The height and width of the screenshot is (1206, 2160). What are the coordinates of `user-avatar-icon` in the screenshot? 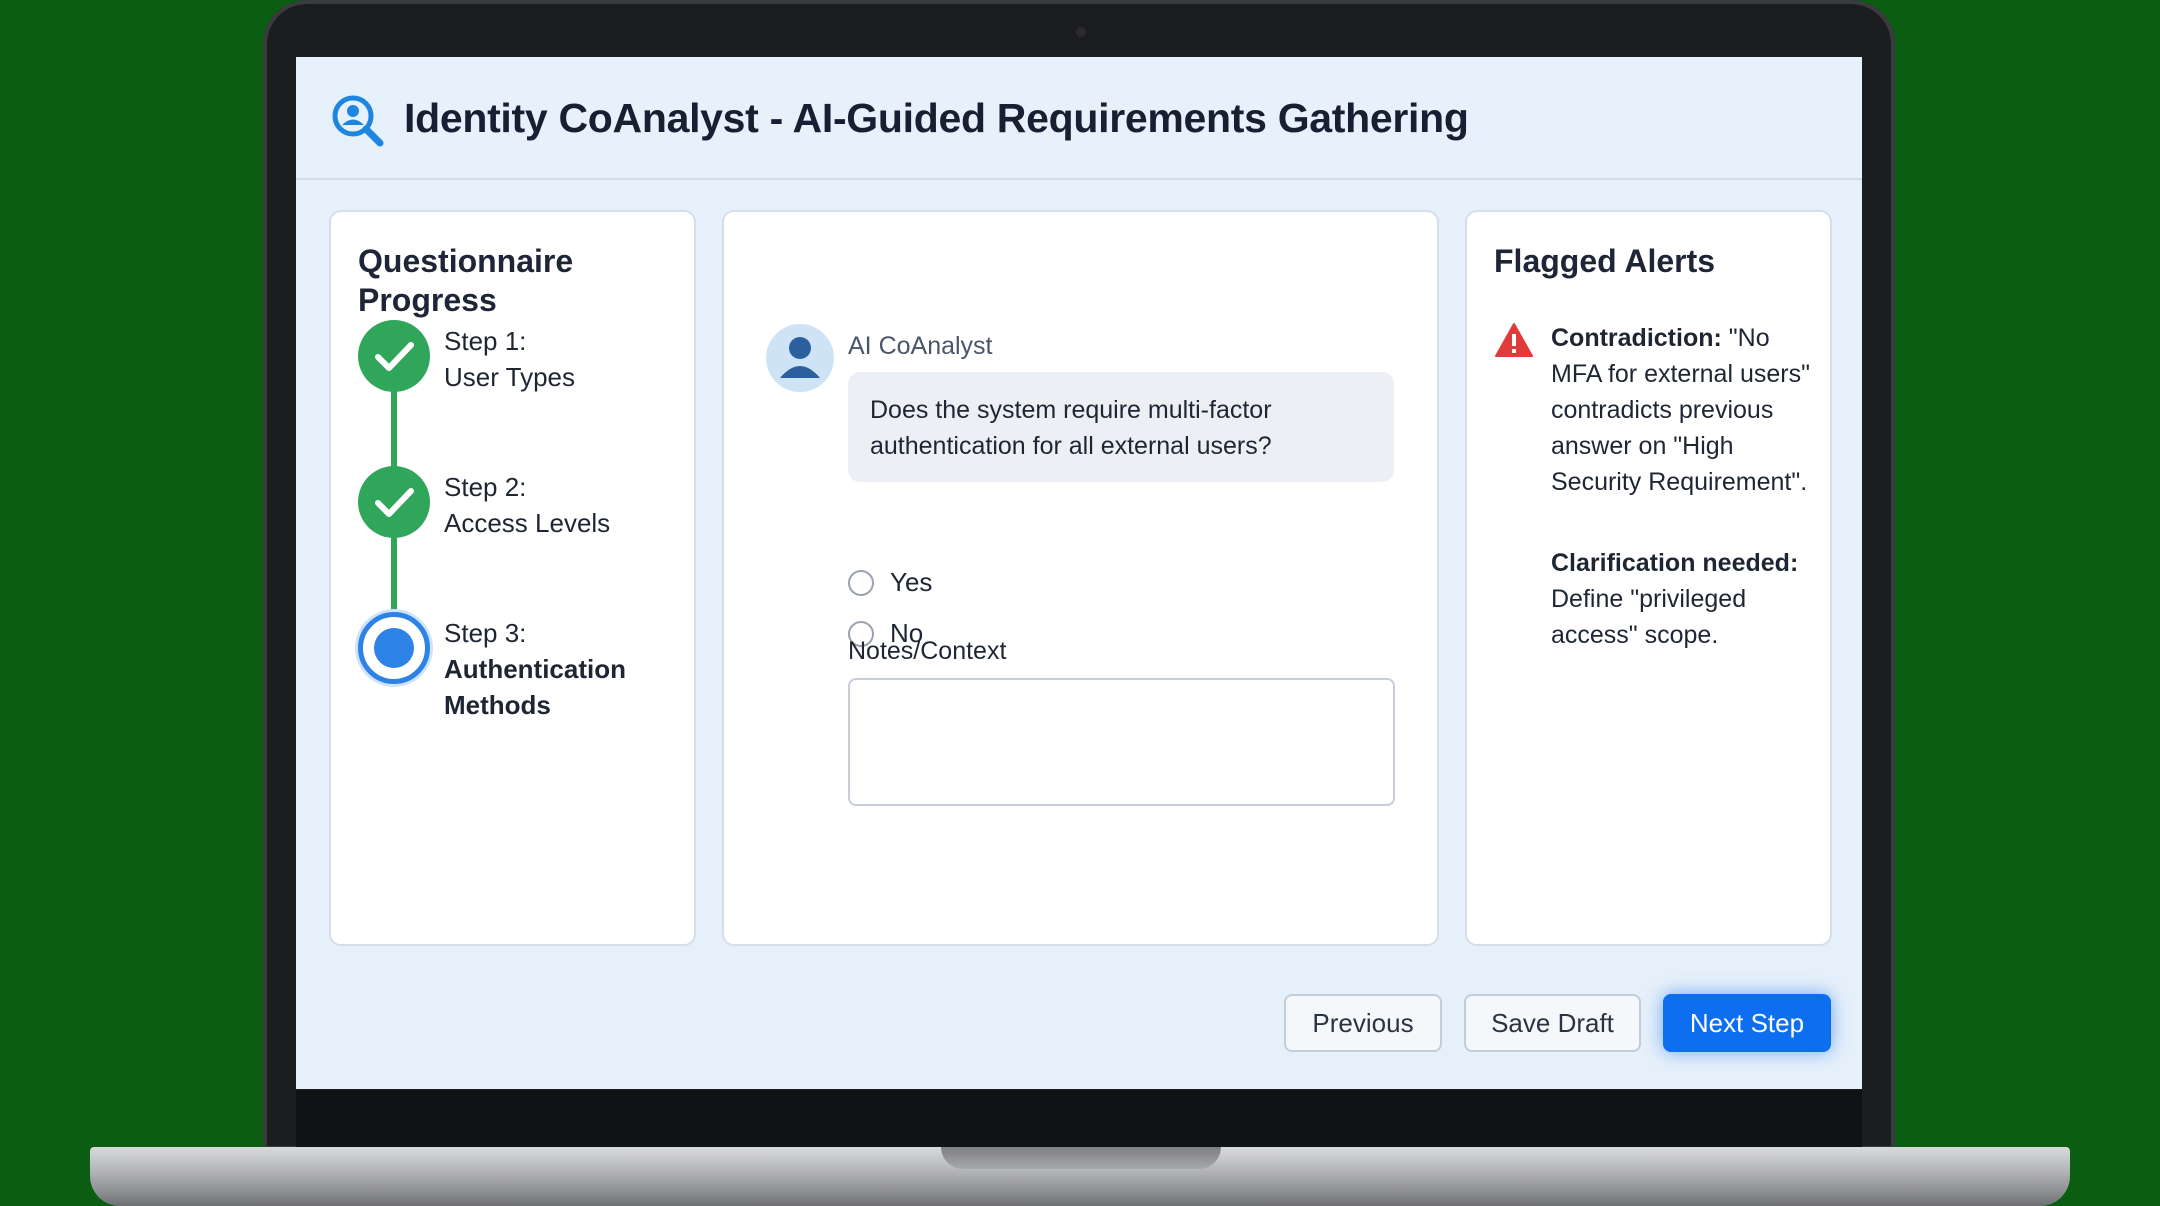 It's located at (800, 357).